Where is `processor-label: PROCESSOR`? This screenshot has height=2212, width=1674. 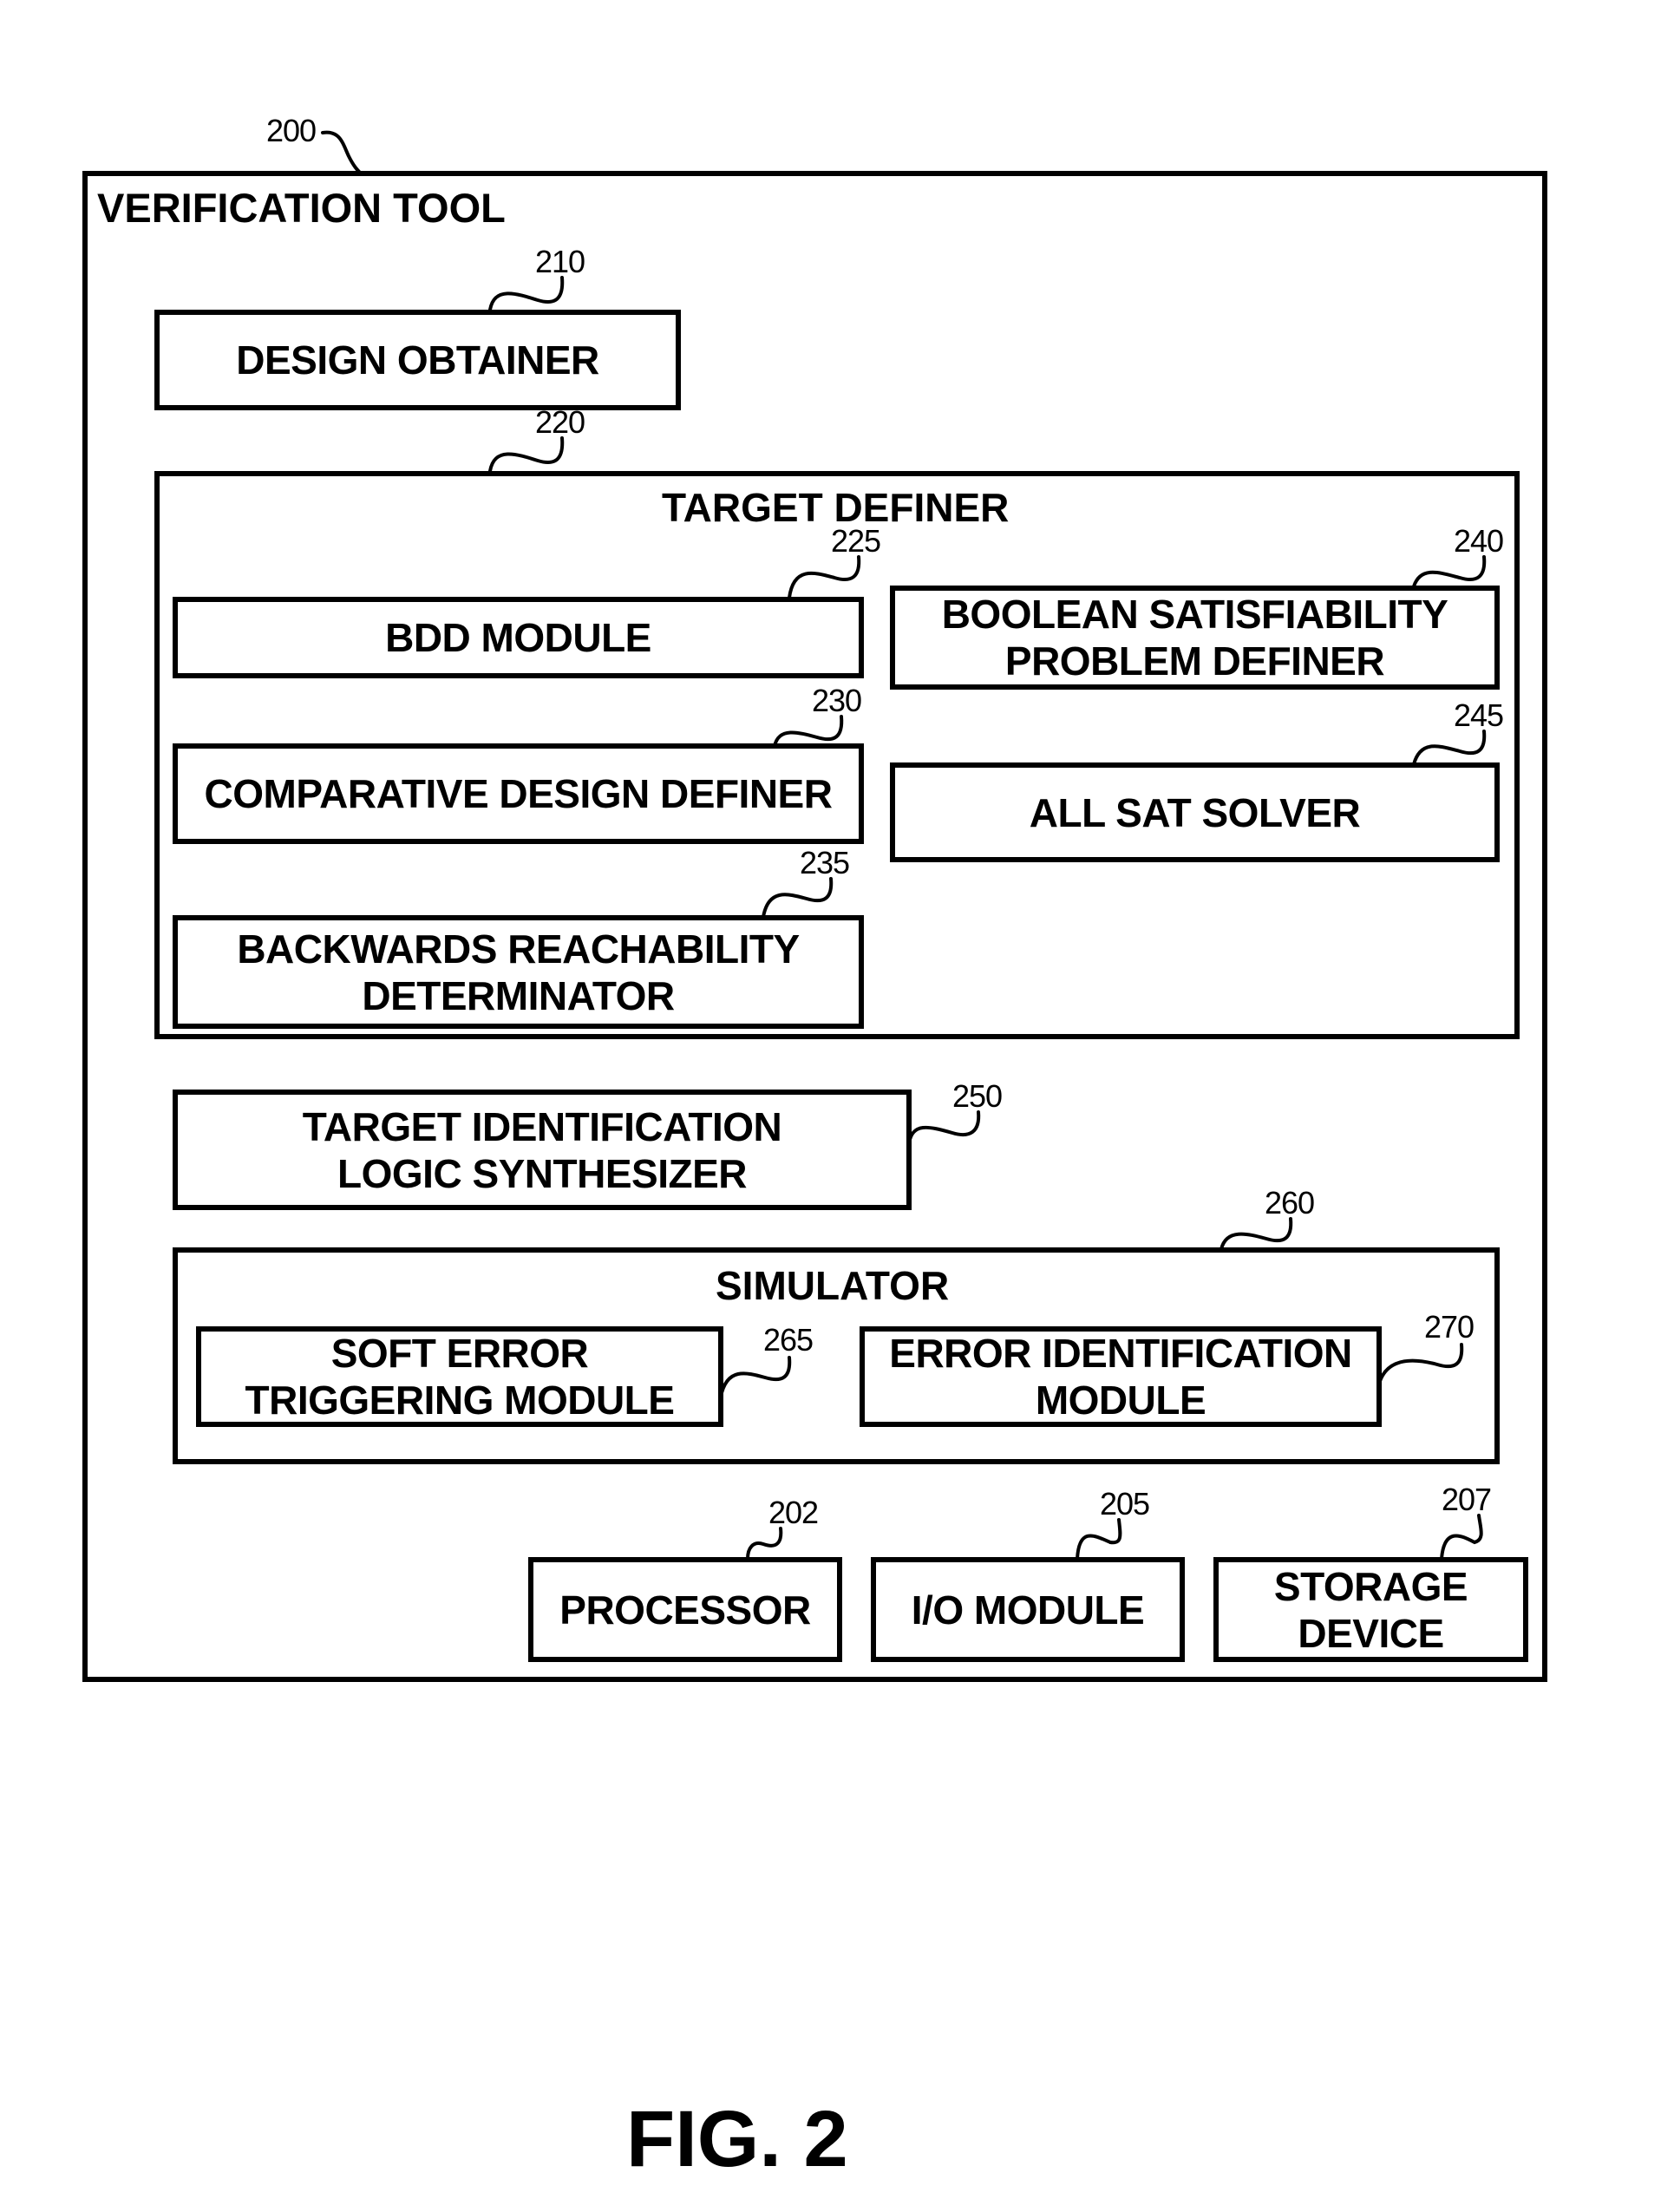
processor-label: PROCESSOR is located at coordinates (685, 1610).